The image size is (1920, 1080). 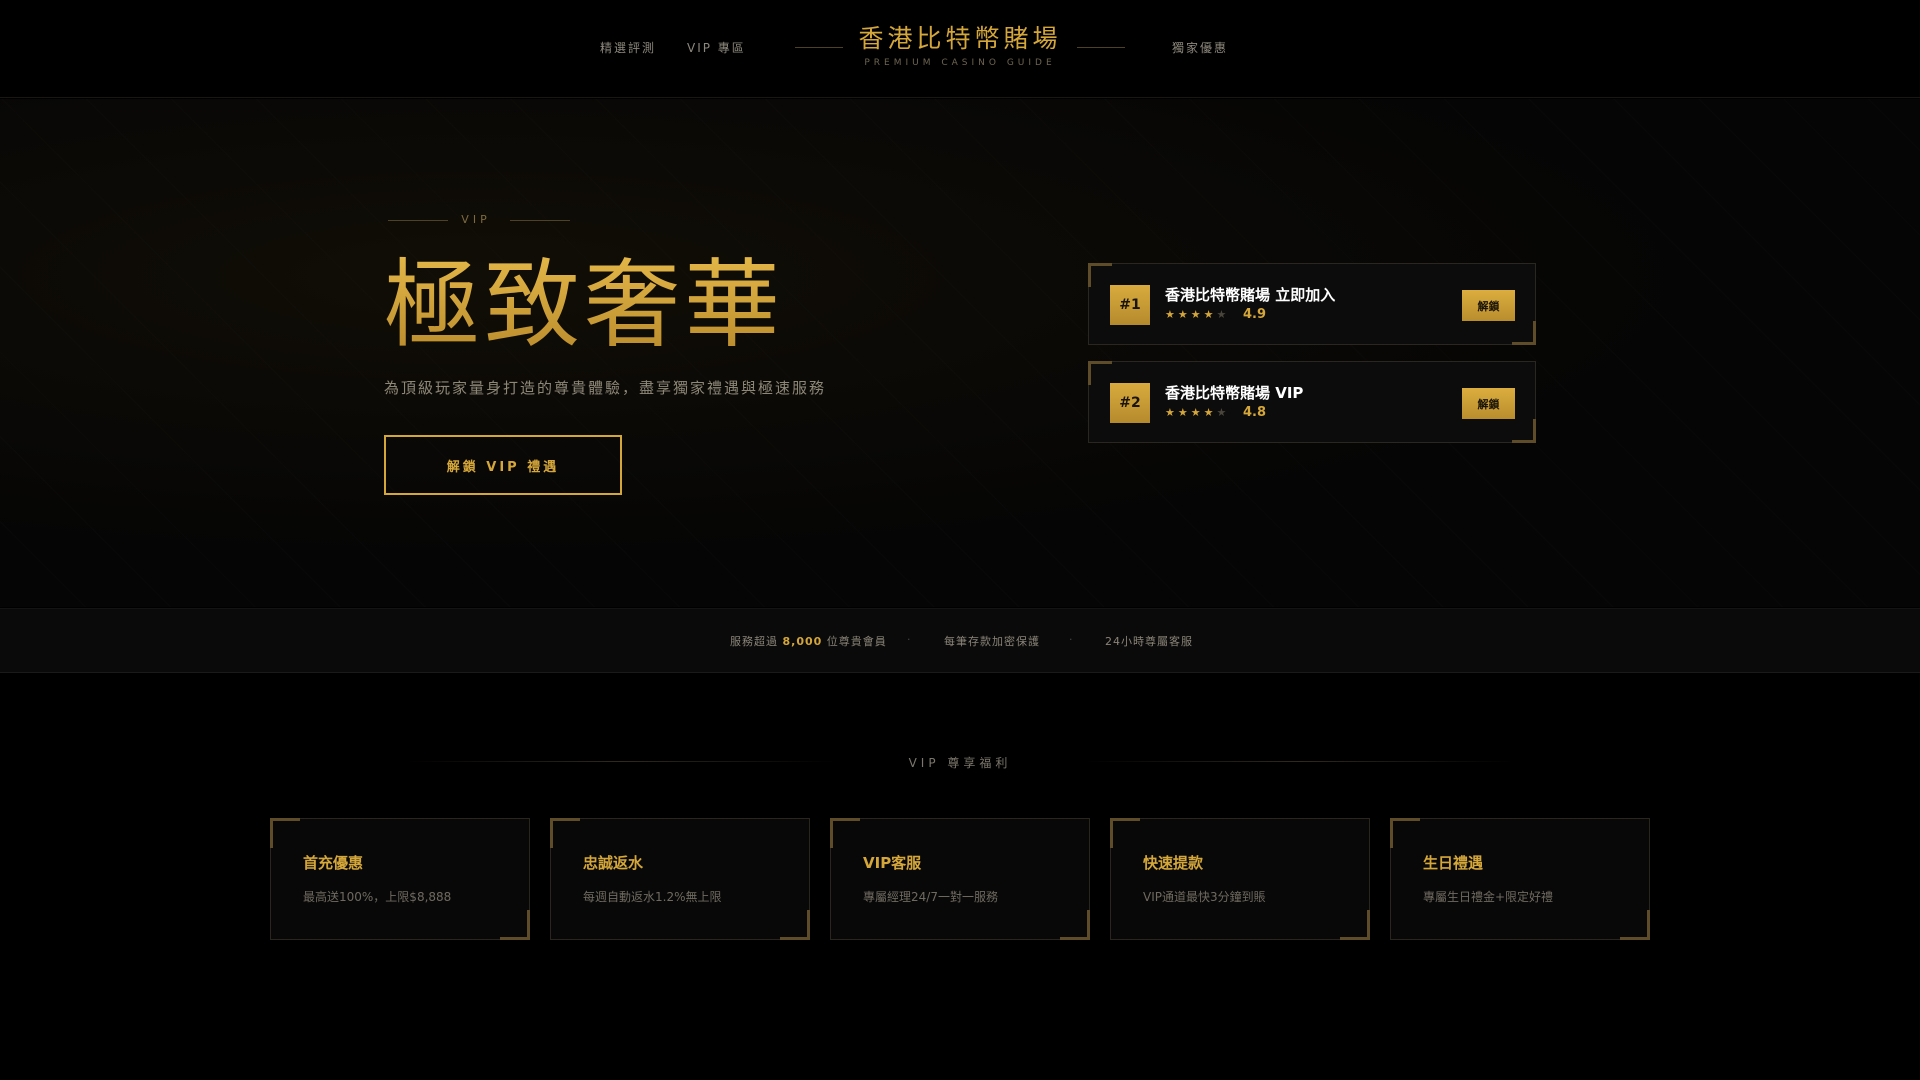 I want to click on brand-divider-right, so click(x=1101, y=47).